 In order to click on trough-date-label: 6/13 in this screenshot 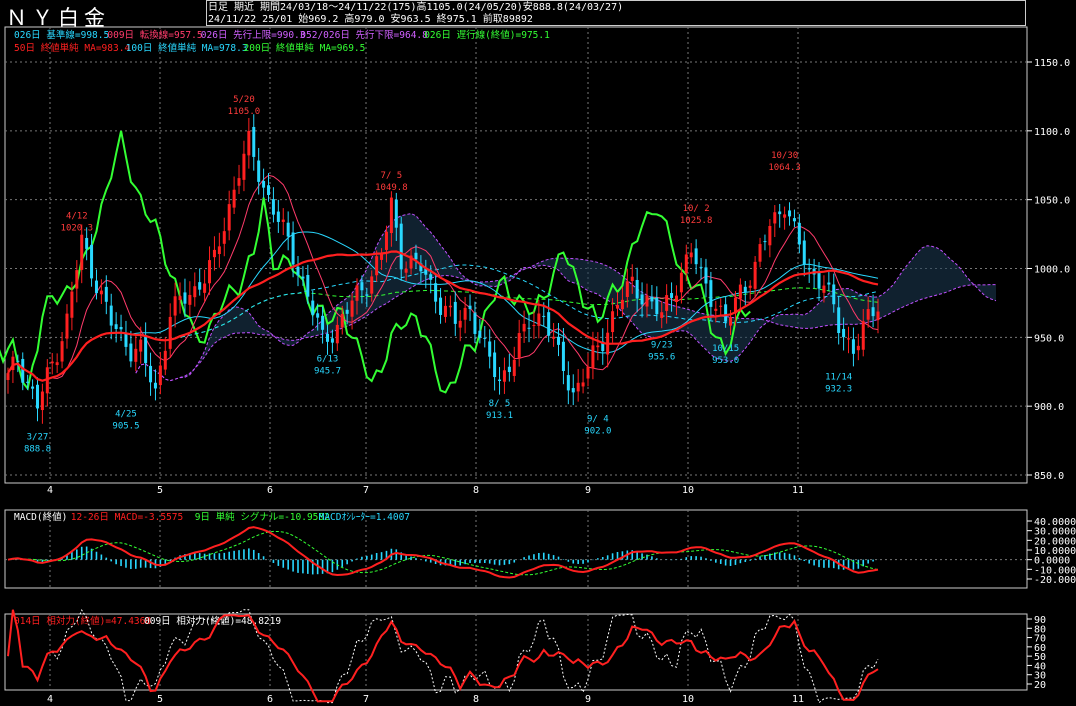, I will do `click(328, 359)`.